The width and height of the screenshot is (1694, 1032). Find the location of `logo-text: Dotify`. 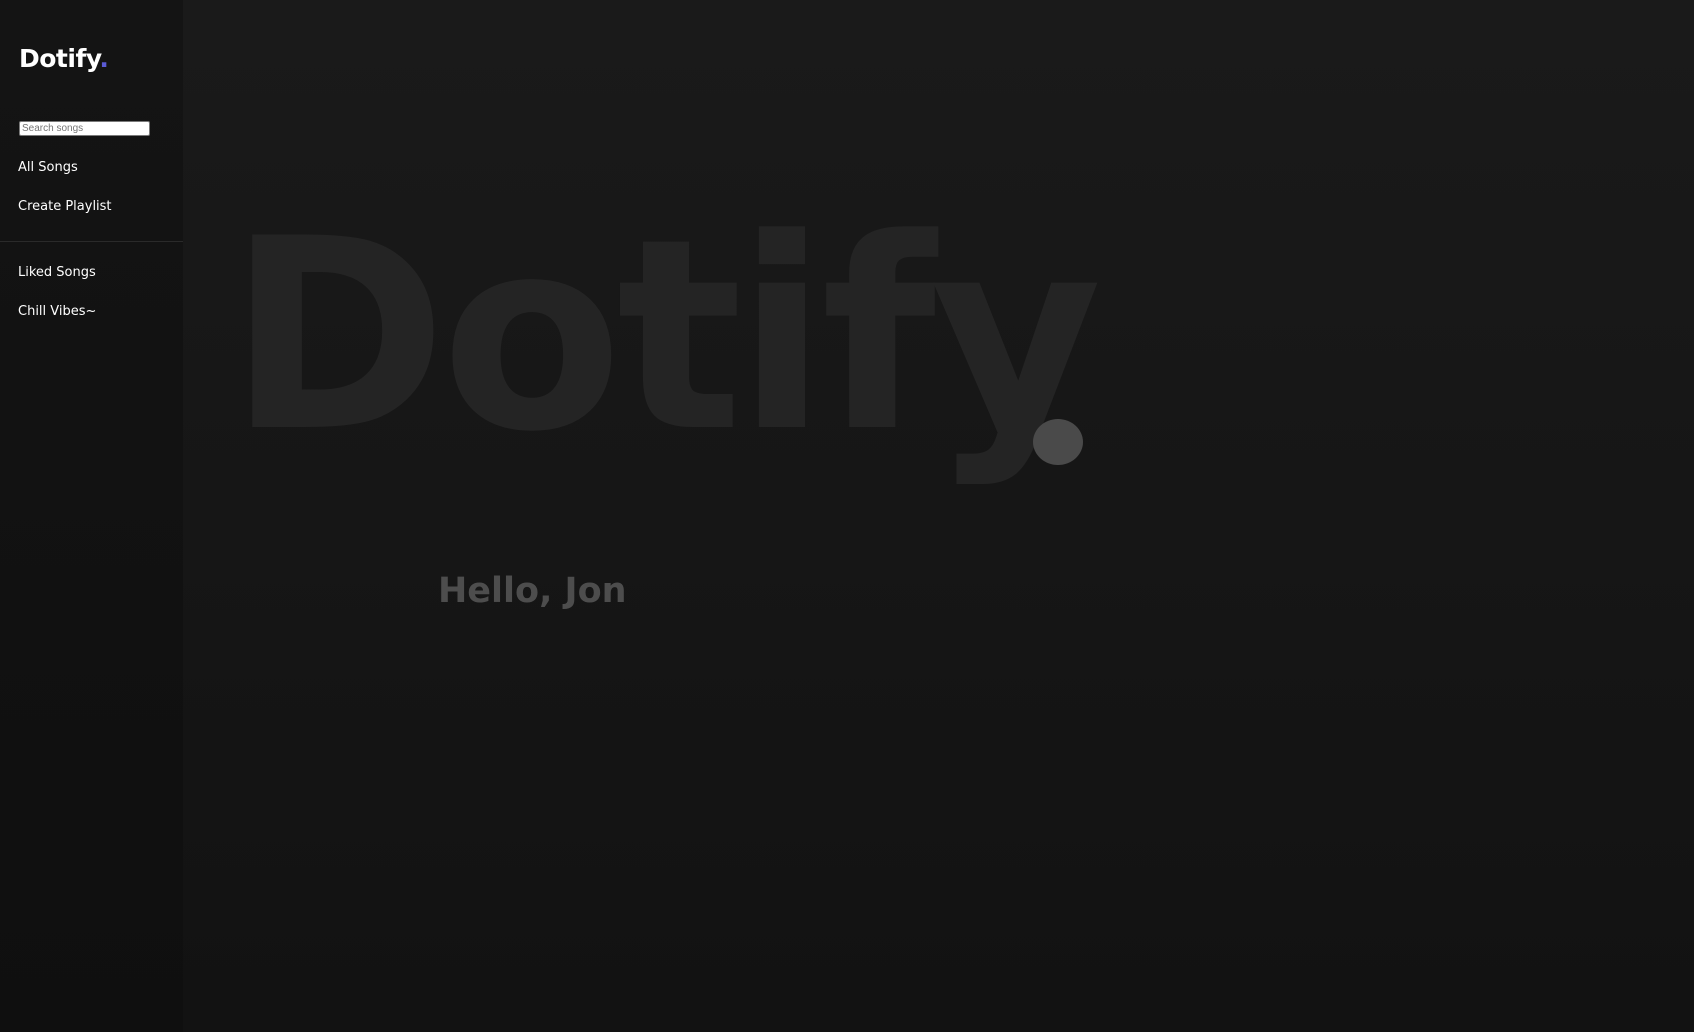

logo-text: Dotify is located at coordinates (59, 58).